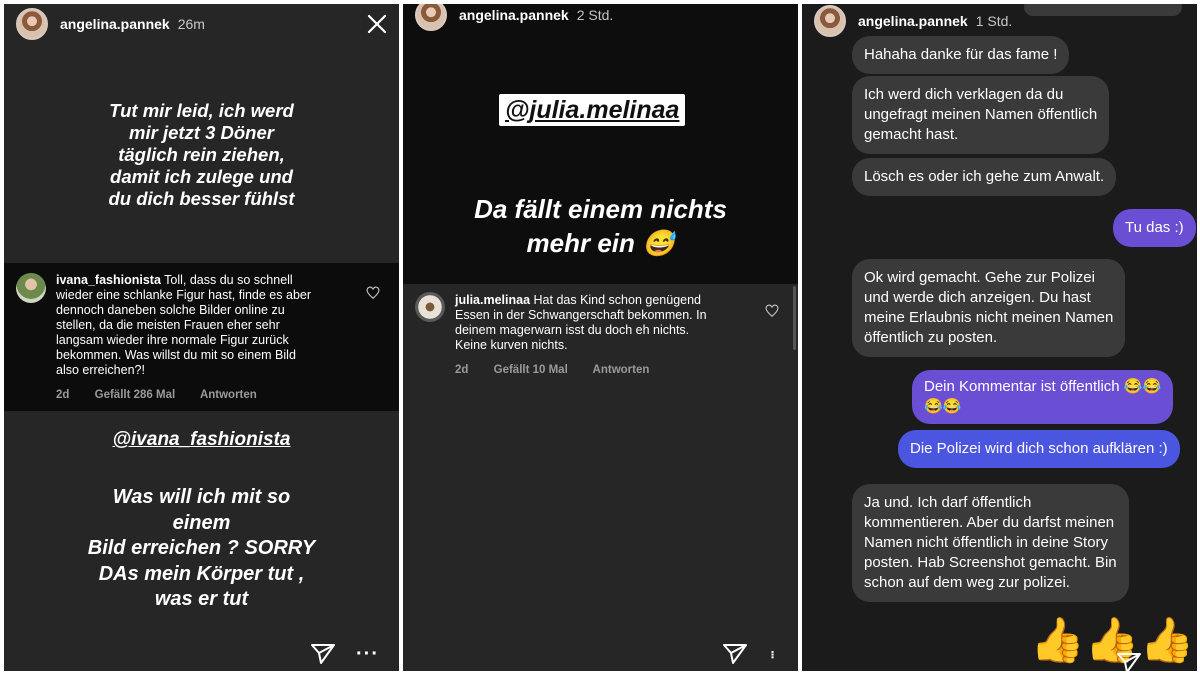  I want to click on mention-link: @julia.melinaa, so click(592, 110).